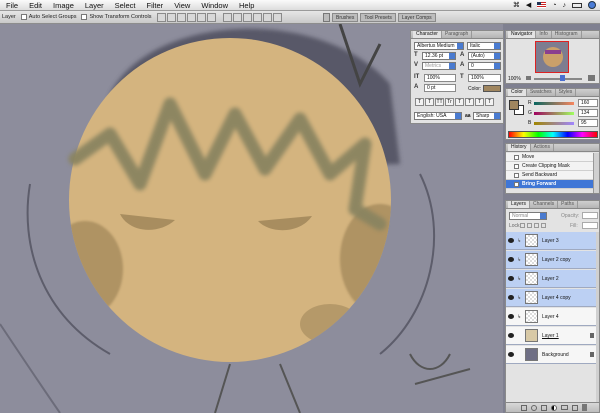 This screenshot has height=413, width=600. What do you see at coordinates (528, 78) in the screenshot?
I see `zoom-out-icon` at bounding box center [528, 78].